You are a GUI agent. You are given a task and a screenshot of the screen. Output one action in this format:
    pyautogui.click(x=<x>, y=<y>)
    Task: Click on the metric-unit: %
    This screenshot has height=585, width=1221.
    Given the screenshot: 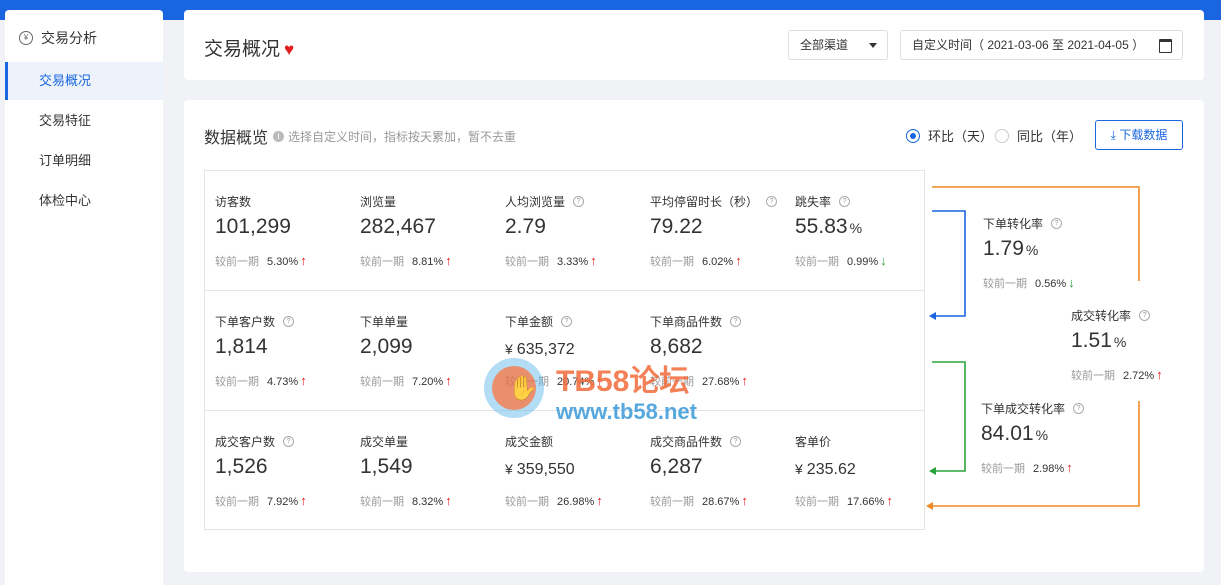 What is the action you would take?
    pyautogui.click(x=856, y=228)
    